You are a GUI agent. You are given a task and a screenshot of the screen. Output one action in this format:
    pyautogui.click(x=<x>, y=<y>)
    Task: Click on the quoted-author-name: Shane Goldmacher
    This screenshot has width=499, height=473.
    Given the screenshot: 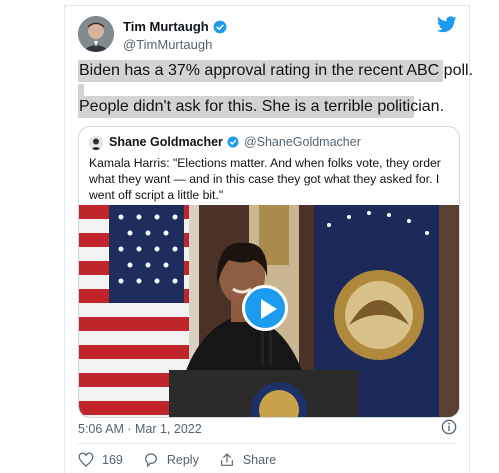 What is the action you would take?
    pyautogui.click(x=166, y=142)
    